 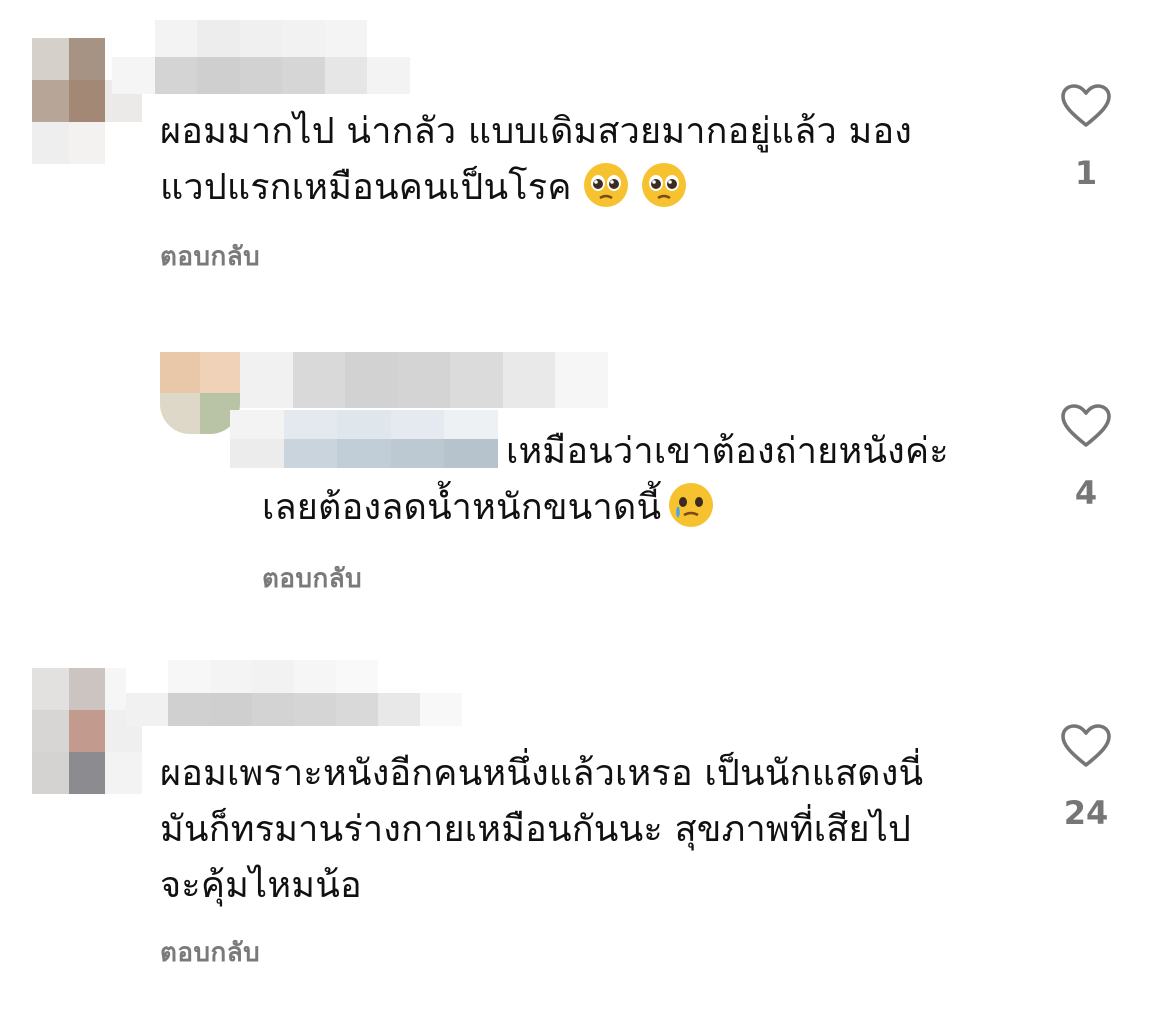 What do you see at coordinates (691, 505) in the screenshot?
I see `face-holding-back-tears-emoji` at bounding box center [691, 505].